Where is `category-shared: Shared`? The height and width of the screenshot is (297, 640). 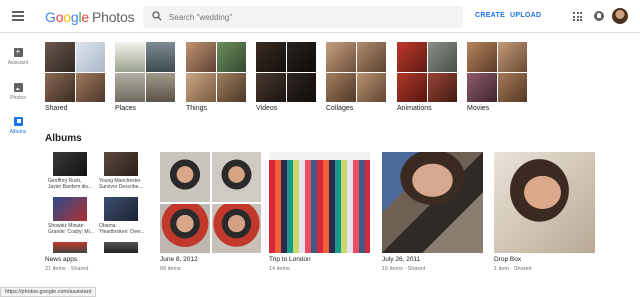 category-shared: Shared is located at coordinates (75, 77).